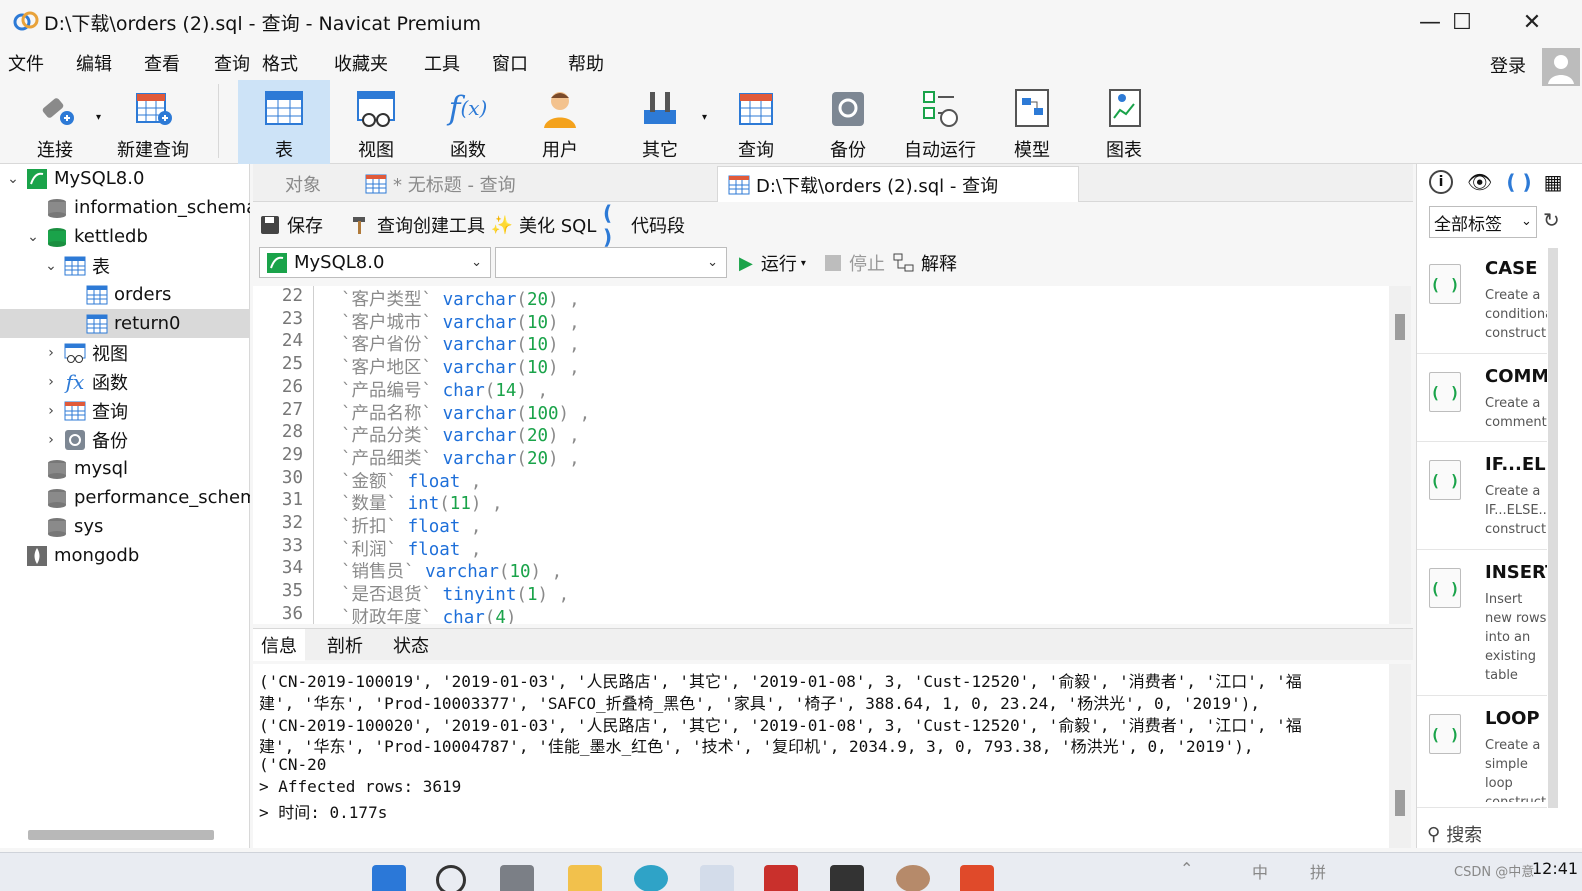  What do you see at coordinates (1479, 182) in the screenshot?
I see `eye-icon: 👁` at bounding box center [1479, 182].